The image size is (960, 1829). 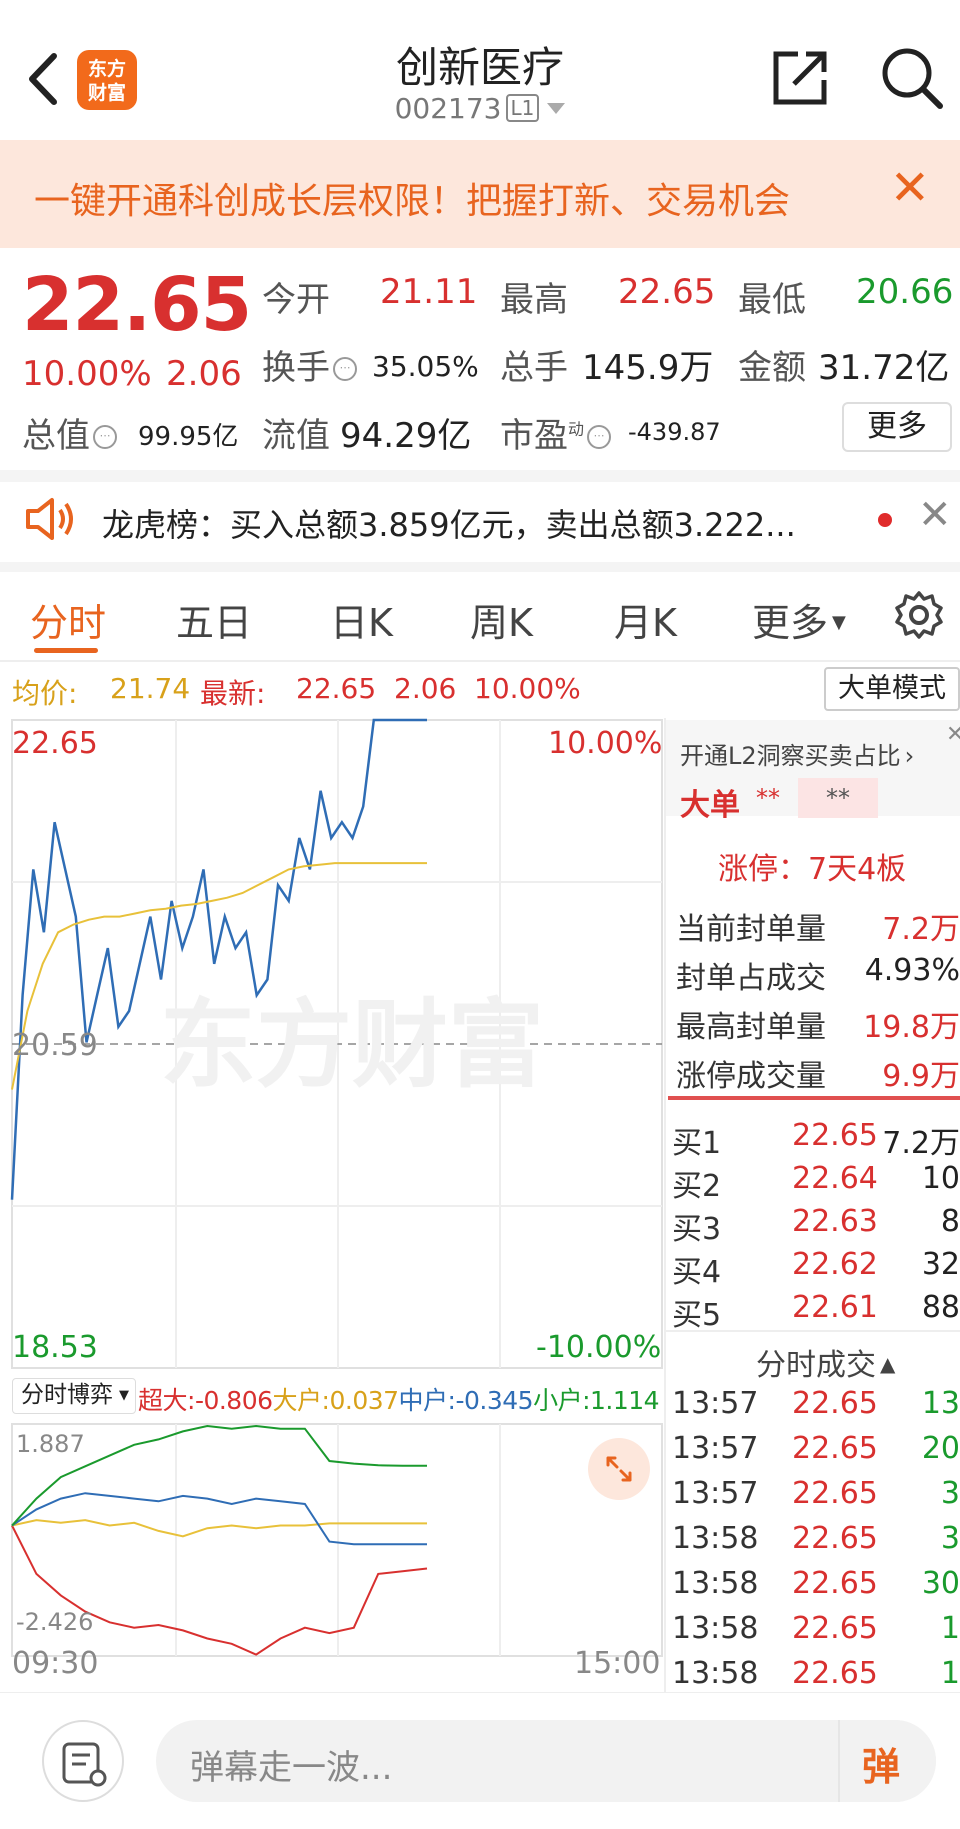 I want to click on bid-price: 22.65, so click(x=835, y=1135).